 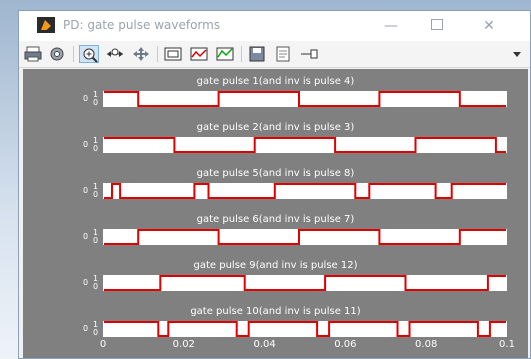 I want to click on x-tick-label: 0.02, so click(x=183, y=344).